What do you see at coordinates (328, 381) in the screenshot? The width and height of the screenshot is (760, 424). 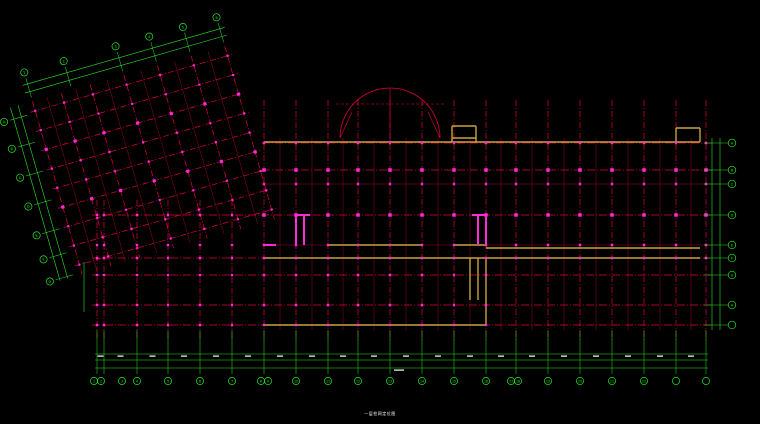 I see `axis-bubble-label: 11` at bounding box center [328, 381].